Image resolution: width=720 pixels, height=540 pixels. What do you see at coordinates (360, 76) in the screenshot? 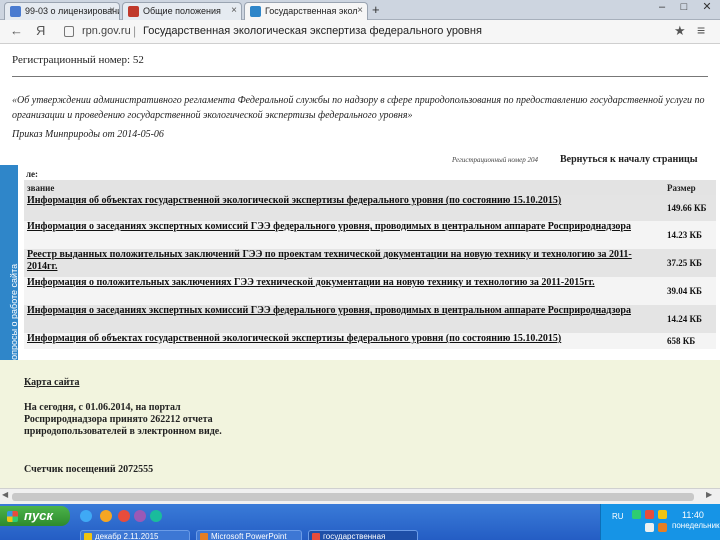
I see `divider` at bounding box center [360, 76].